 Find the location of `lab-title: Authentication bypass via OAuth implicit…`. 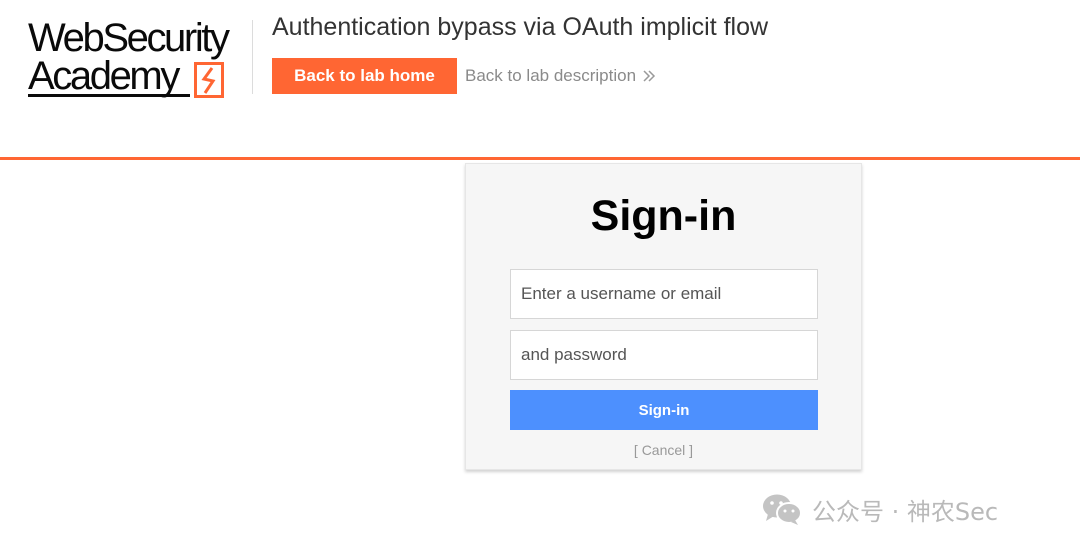

lab-title: Authentication bypass via OAuth implicit… is located at coordinates (520, 27).